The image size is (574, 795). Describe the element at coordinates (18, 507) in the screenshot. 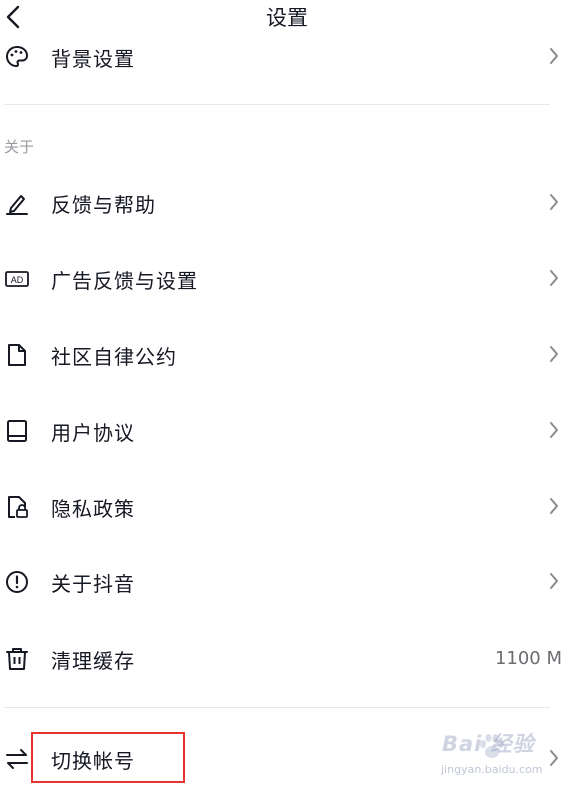

I see `privacy-lock-icon` at that location.